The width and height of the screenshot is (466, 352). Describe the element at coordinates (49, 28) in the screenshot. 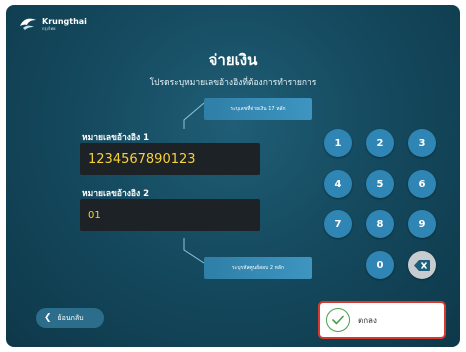

I see `brand-subname: กรุงไทย` at that location.